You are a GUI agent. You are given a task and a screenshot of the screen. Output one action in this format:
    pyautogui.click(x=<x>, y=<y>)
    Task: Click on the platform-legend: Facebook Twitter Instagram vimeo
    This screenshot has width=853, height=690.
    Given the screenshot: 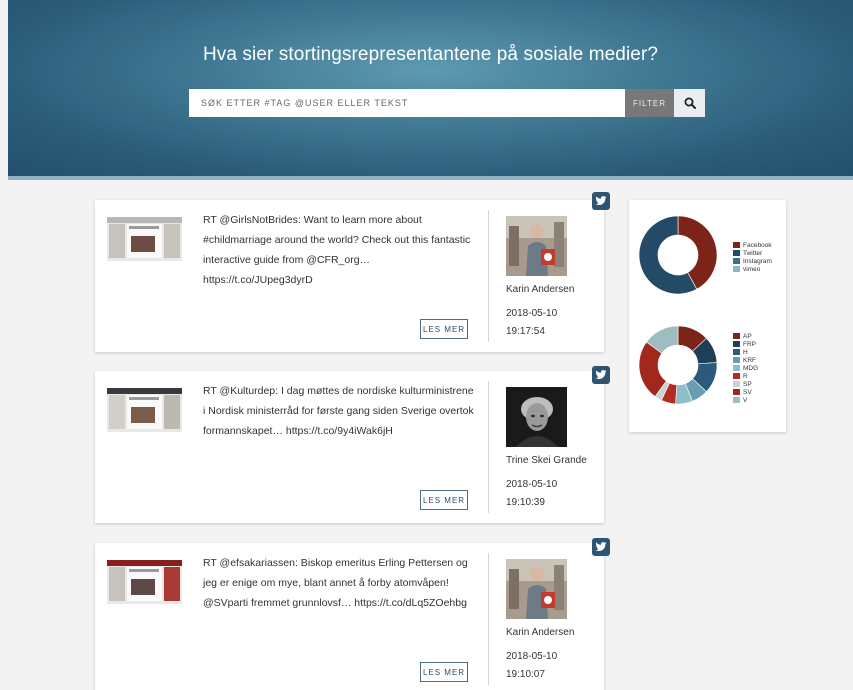 What is the action you would take?
    pyautogui.click(x=752, y=257)
    